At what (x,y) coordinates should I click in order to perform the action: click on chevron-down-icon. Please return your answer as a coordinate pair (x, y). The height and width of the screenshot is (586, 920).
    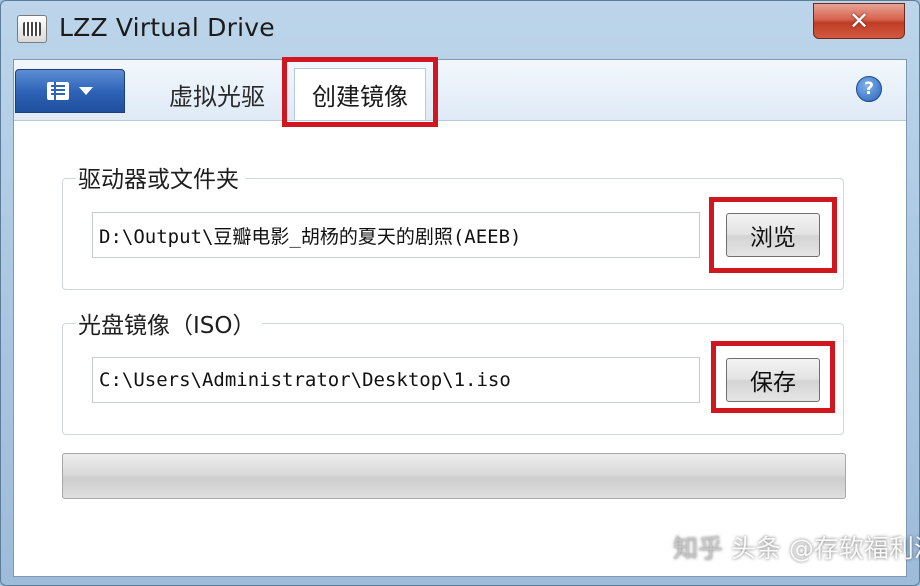
    Looking at the image, I should click on (86, 91).